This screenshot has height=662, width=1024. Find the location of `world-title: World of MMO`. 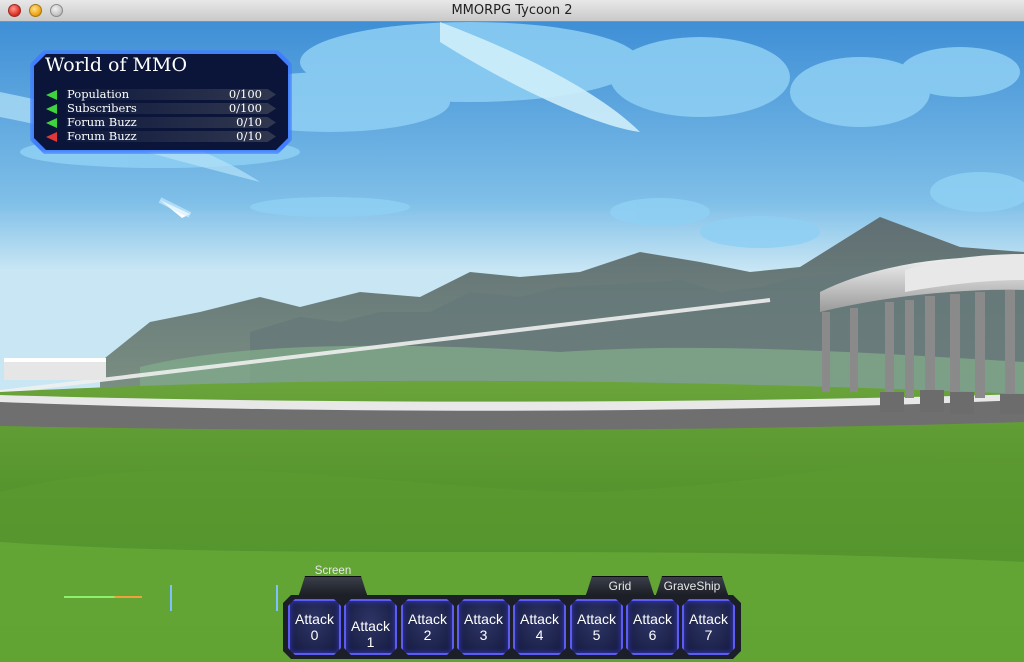

world-title: World of MMO is located at coordinates (116, 65).